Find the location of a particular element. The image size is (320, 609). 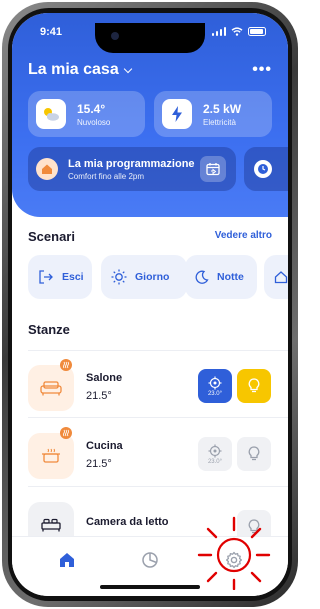

scene-home is located at coordinates (276, 277).